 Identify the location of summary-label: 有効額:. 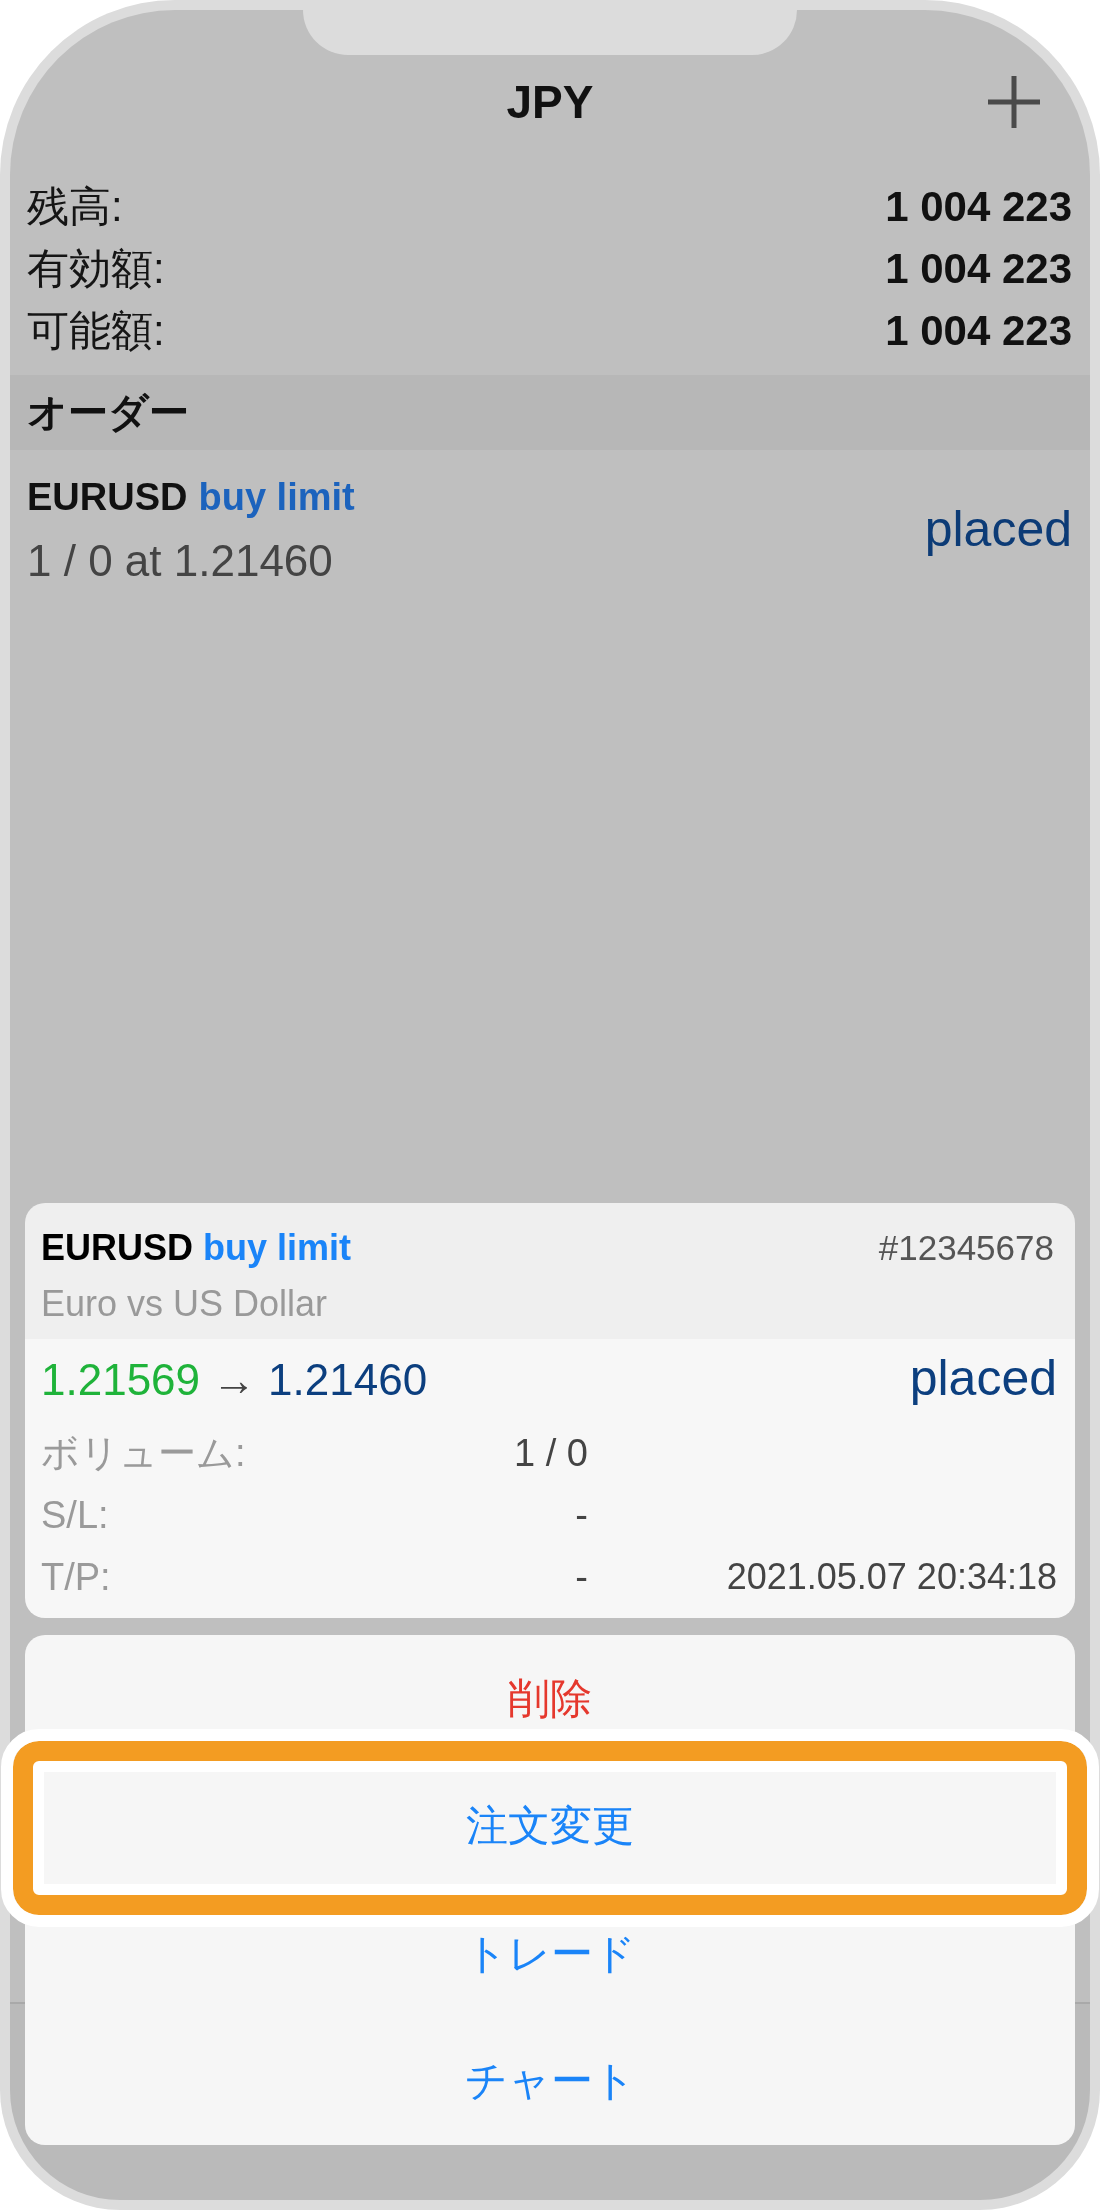
(96, 269).